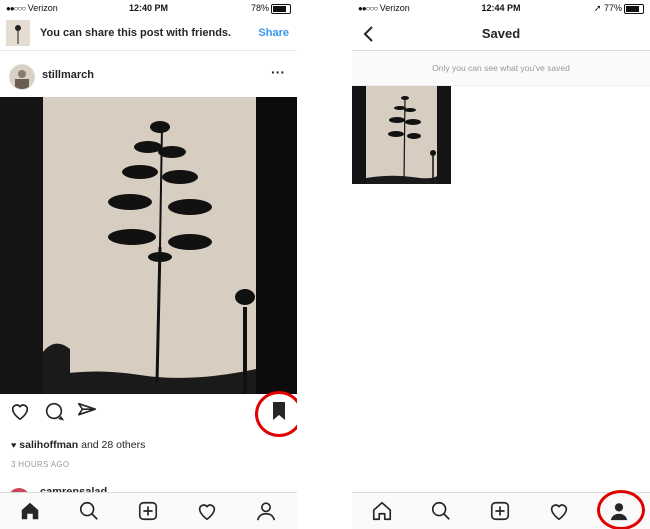 This screenshot has width=650, height=529. I want to click on share-button: Share, so click(273, 33).